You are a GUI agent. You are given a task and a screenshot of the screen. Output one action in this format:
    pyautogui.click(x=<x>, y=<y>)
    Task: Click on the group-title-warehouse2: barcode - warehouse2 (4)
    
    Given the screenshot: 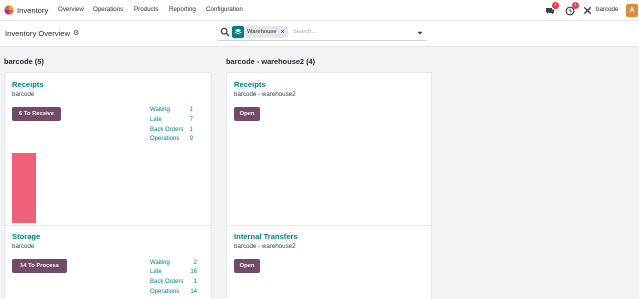 What is the action you would take?
    pyautogui.click(x=271, y=61)
    